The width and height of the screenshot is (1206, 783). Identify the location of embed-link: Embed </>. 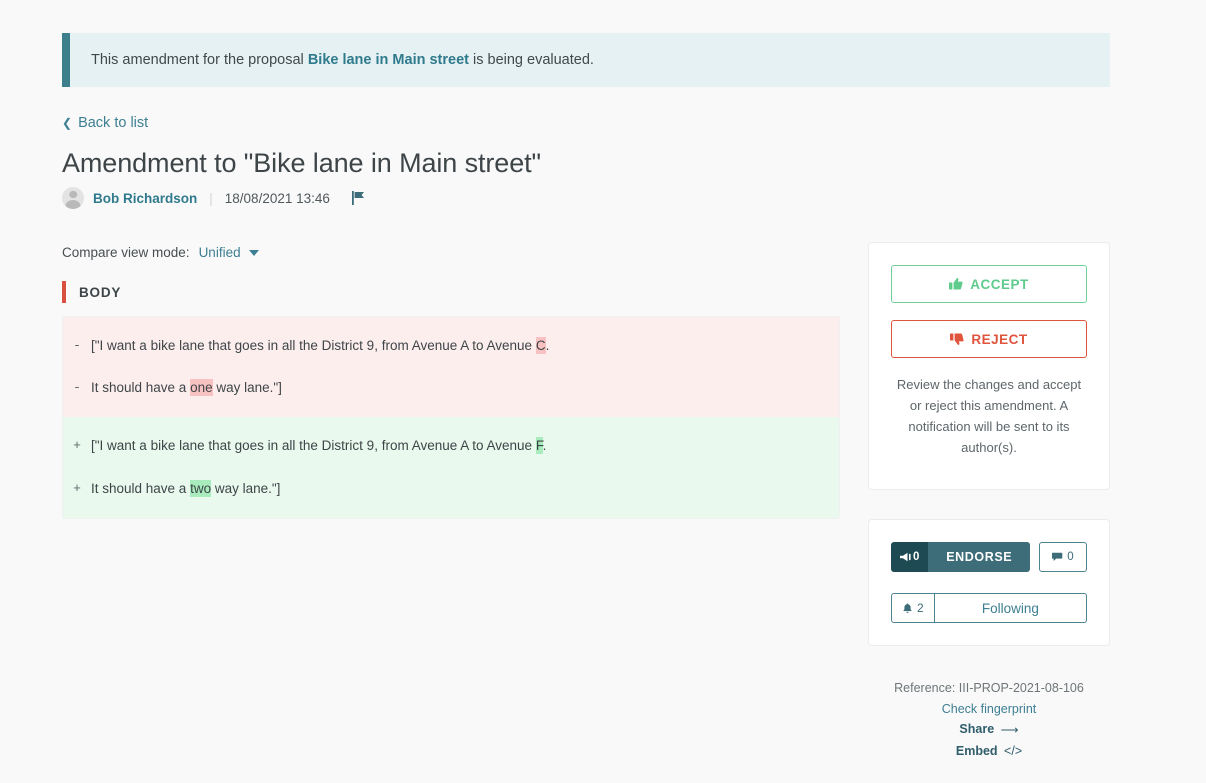
(989, 751).